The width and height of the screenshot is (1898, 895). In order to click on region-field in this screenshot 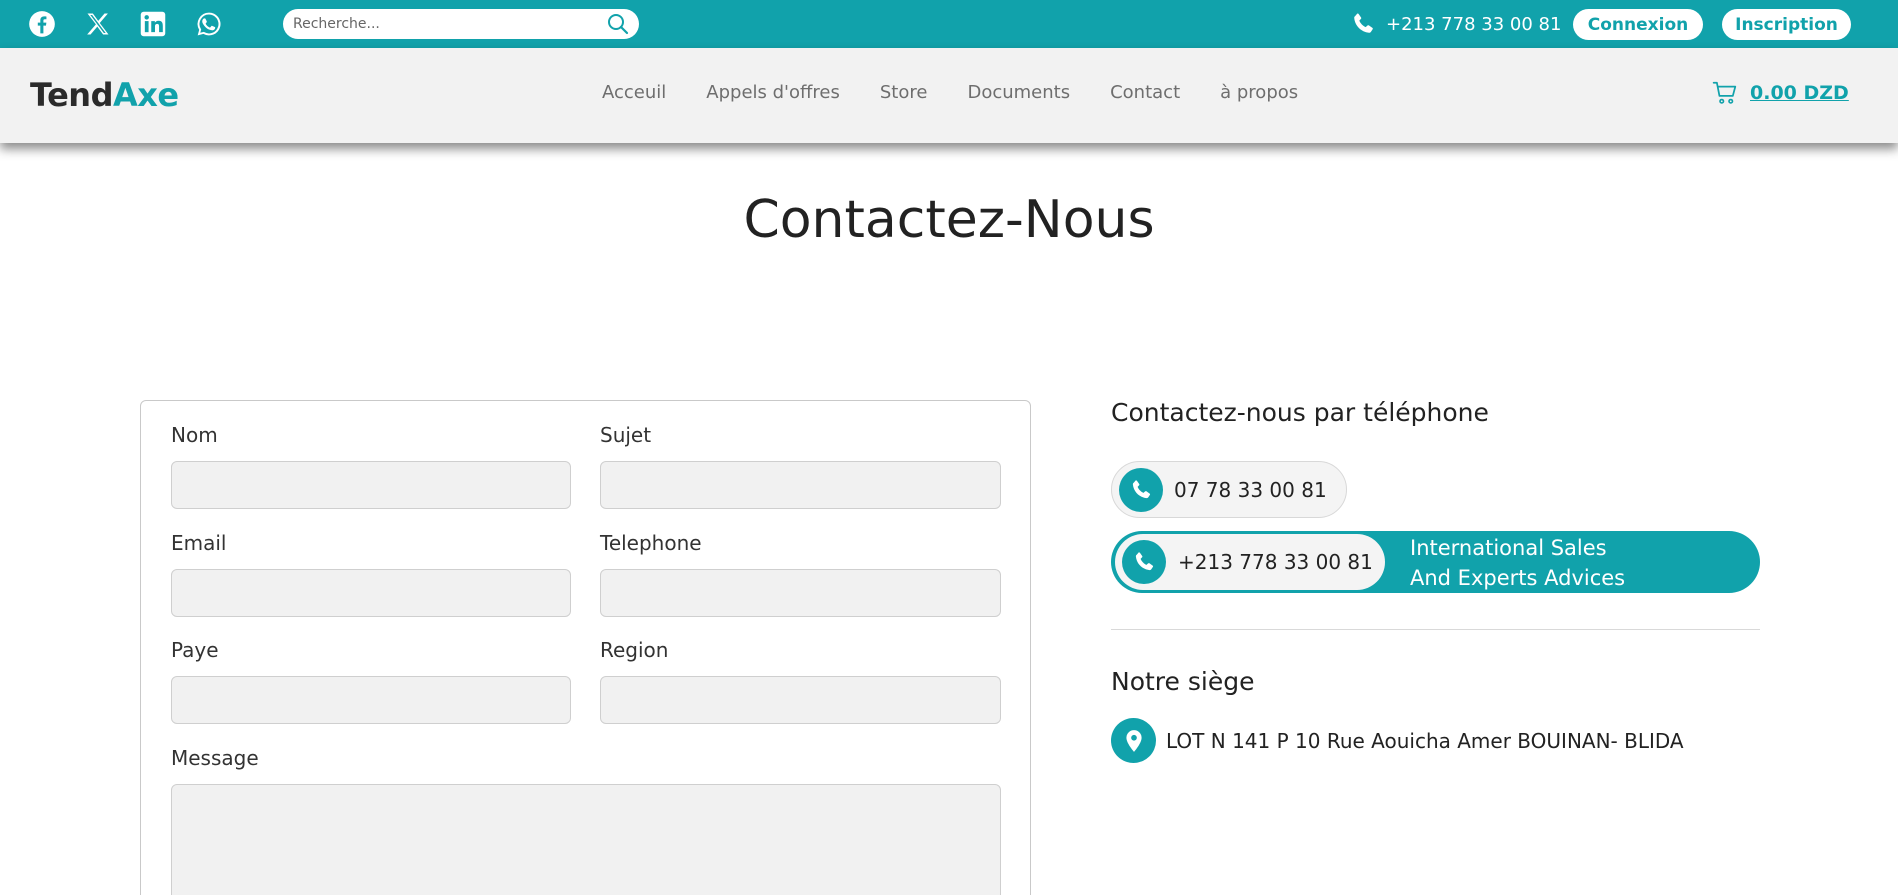, I will do `click(800, 700)`.